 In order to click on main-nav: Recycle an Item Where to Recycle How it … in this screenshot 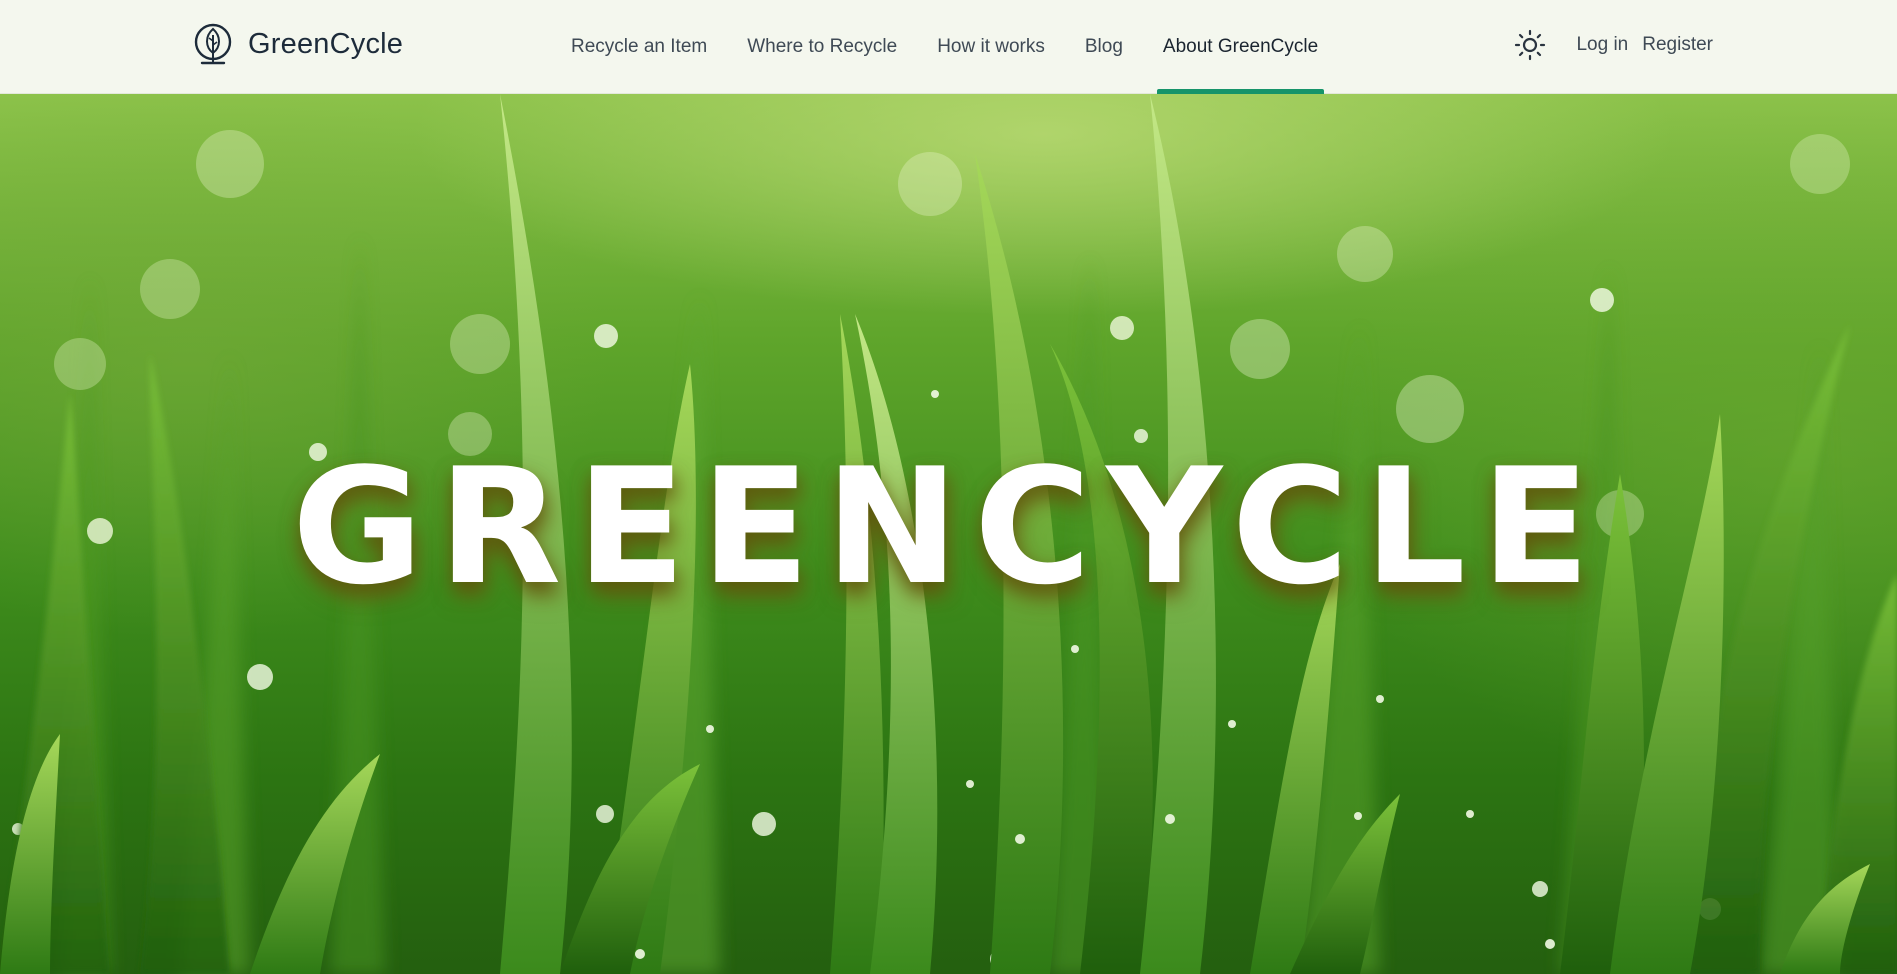, I will do `click(944, 47)`.